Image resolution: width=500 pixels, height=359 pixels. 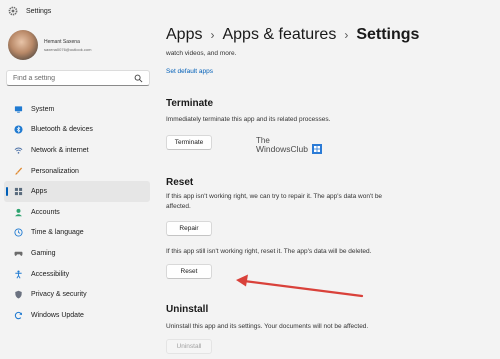 What do you see at coordinates (388, 34) in the screenshot?
I see `page-title: Settings` at bounding box center [388, 34].